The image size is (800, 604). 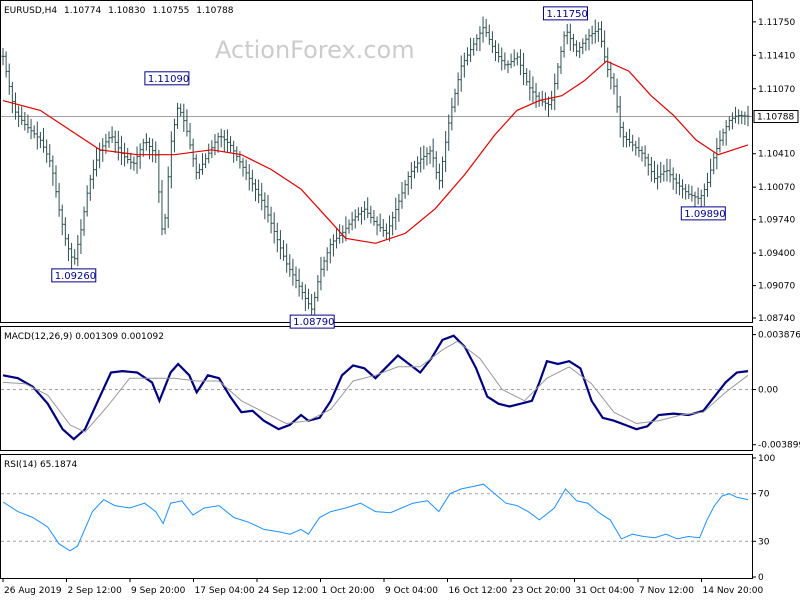 I want to click on macd-pane-title: MACD(12,26,9) 0.001309 0.001092, so click(x=84, y=337).